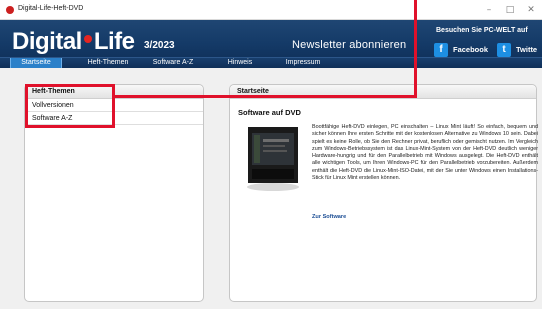  I want to click on facebook-label: Facebook, so click(471, 49).